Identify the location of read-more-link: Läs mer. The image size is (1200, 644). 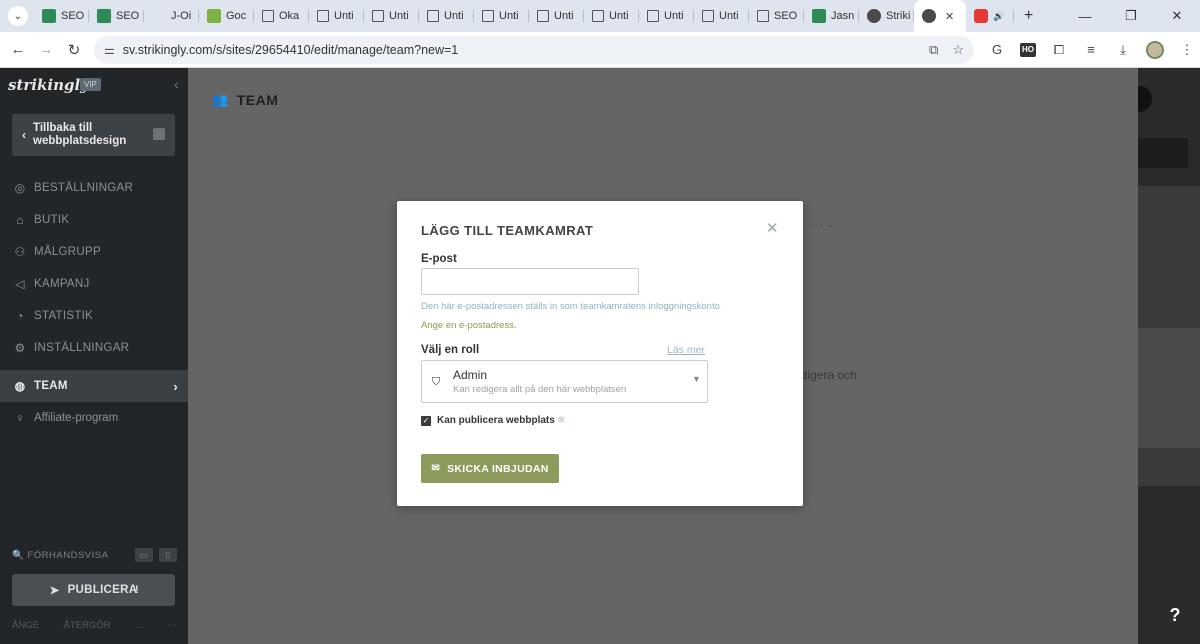
(686, 350).